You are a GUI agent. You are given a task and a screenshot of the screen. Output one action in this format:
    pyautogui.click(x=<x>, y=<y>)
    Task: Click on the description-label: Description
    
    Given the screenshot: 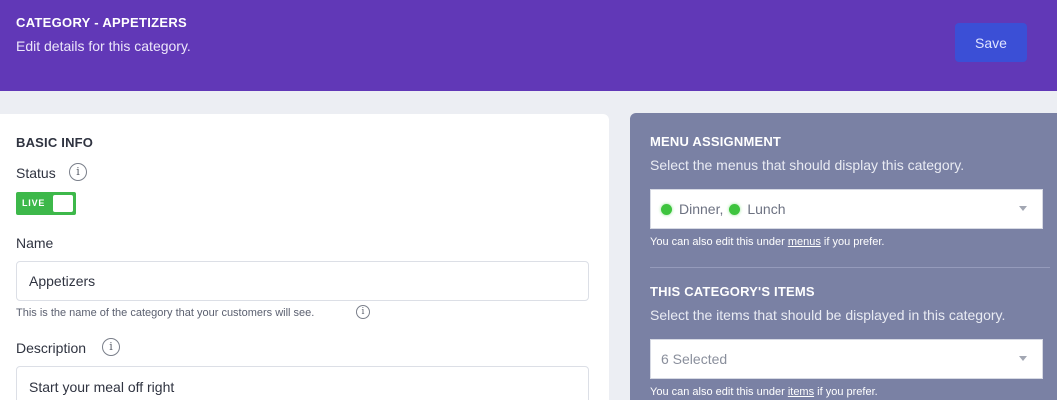 What is the action you would take?
    pyautogui.click(x=51, y=348)
    